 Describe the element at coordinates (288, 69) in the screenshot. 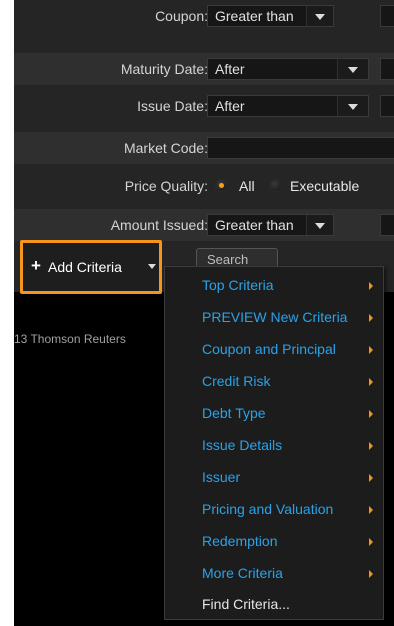

I see `maturity-operator-select: After` at that location.